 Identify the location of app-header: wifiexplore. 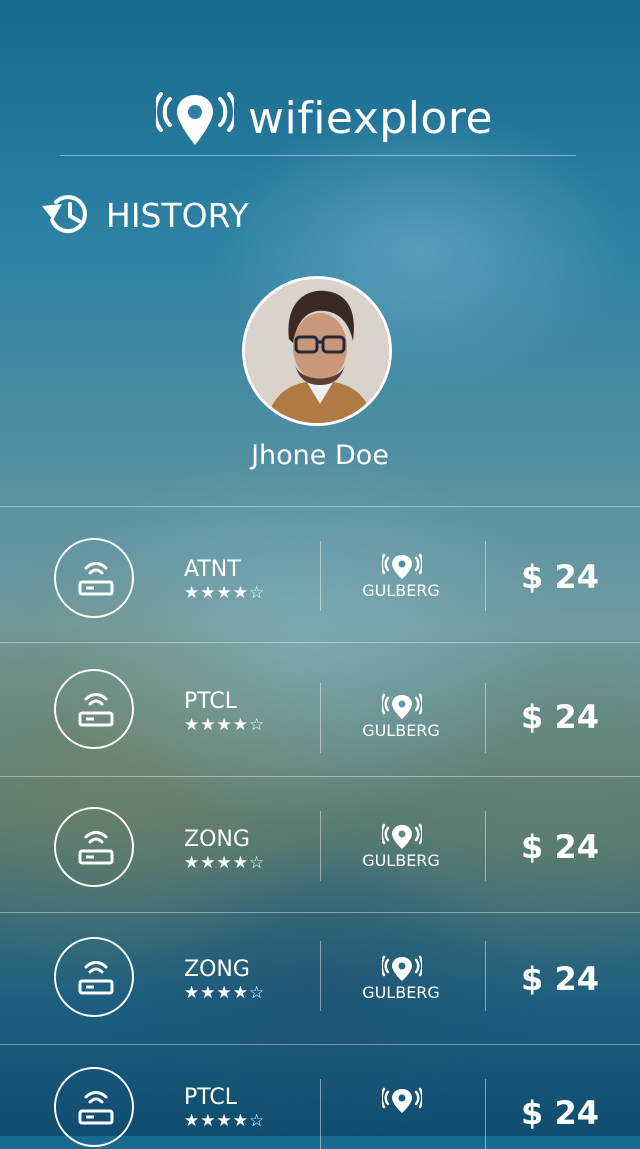
(320, 121).